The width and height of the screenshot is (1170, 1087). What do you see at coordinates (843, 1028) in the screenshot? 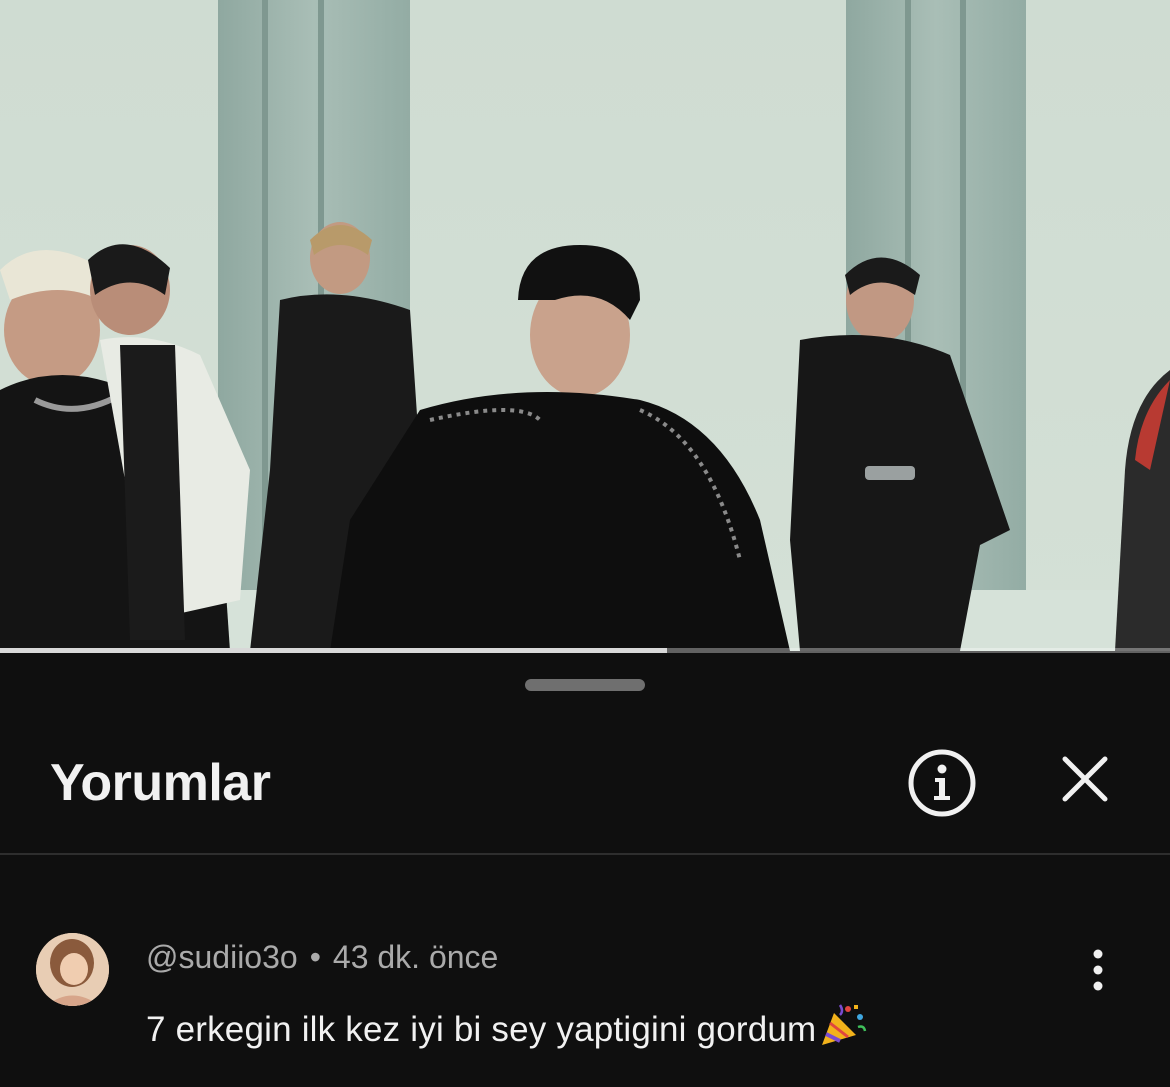
I see `party-popper-icon` at bounding box center [843, 1028].